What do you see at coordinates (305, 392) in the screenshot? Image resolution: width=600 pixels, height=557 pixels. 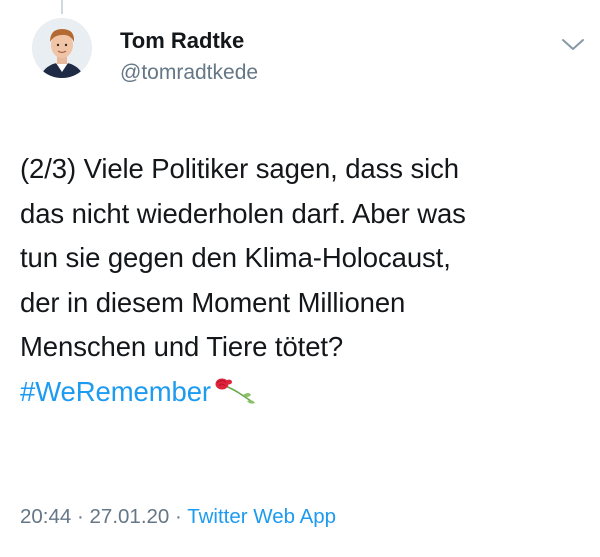 I see `hashtag-line: #WeRemember` at bounding box center [305, 392].